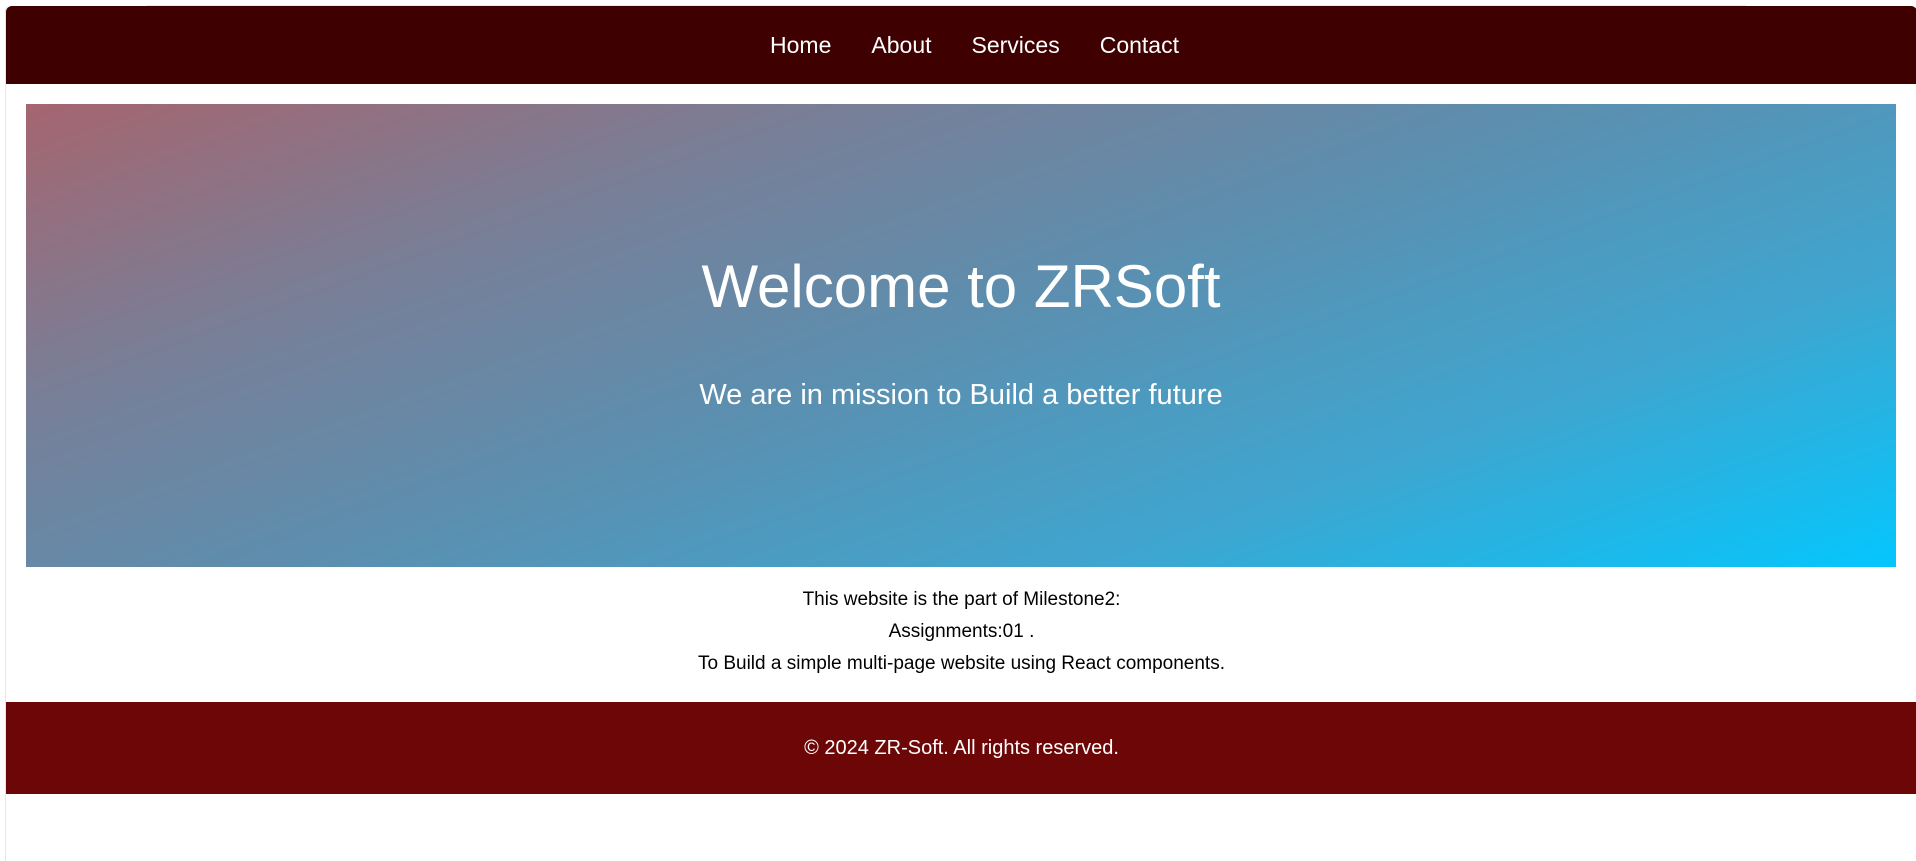  Describe the element at coordinates (800, 45) in the screenshot. I see `nav-link-home: Home` at that location.